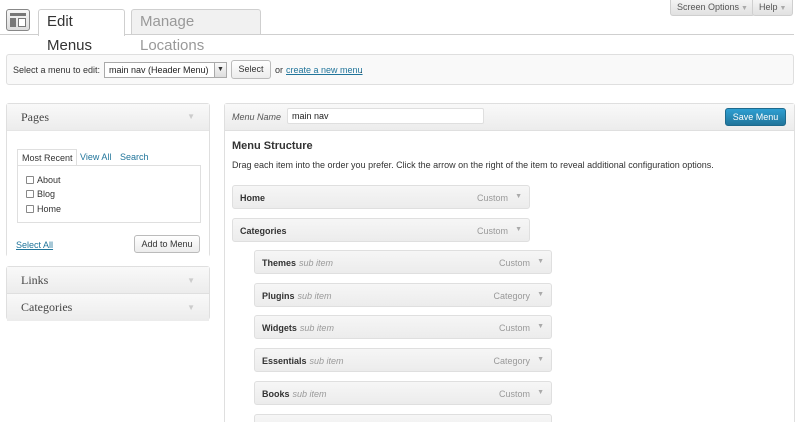 The image size is (800, 422). I want to click on select-button: Select, so click(251, 69).